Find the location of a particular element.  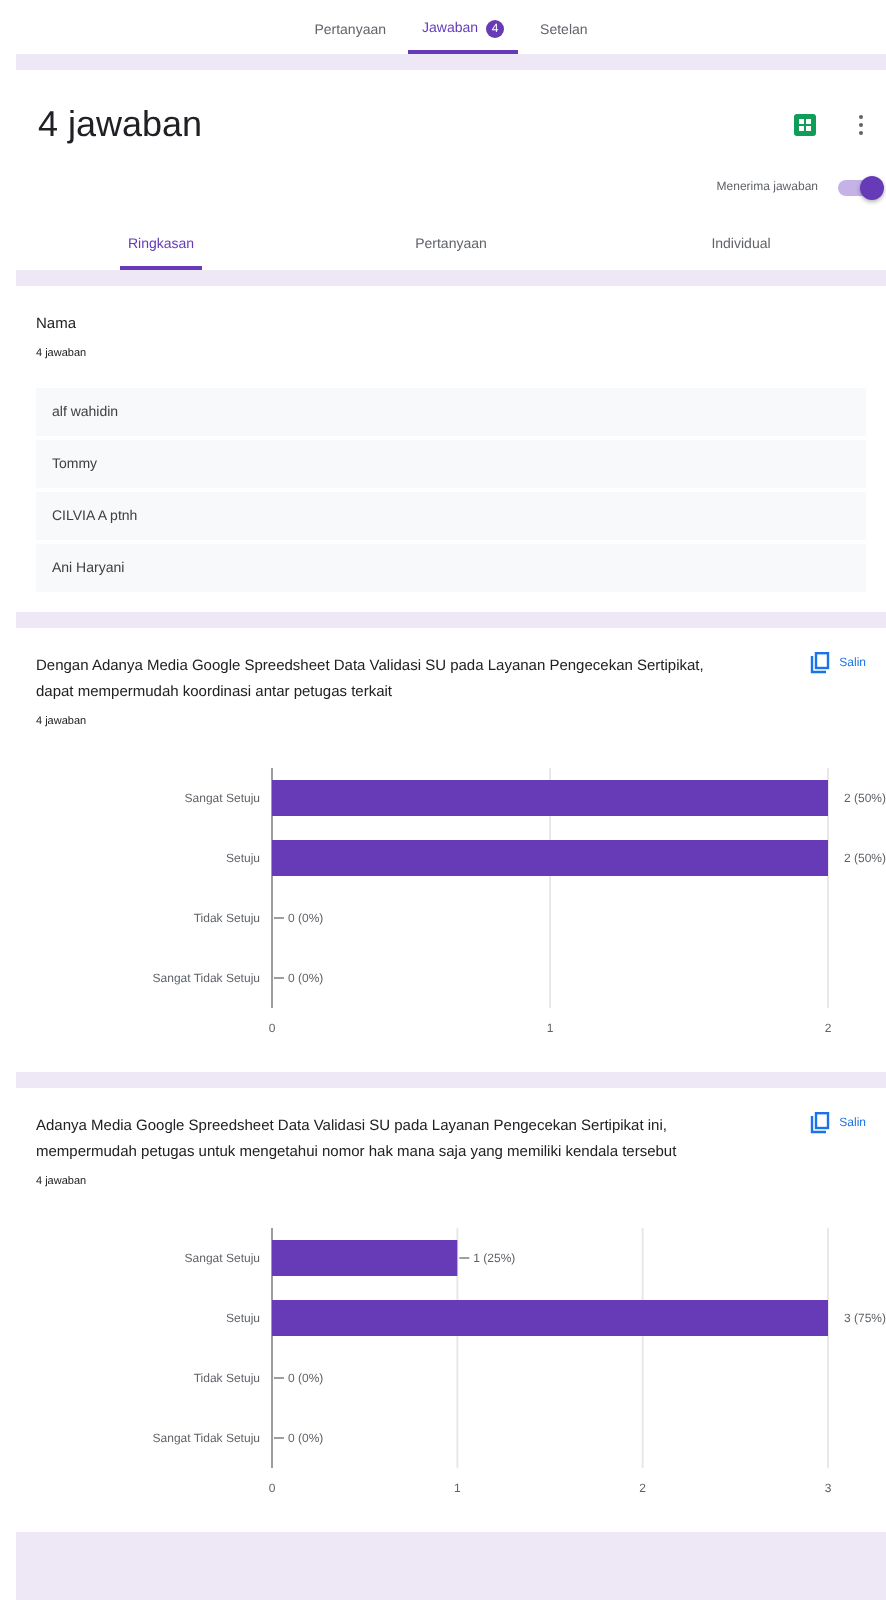

accept-switch is located at coordinates (858, 188).